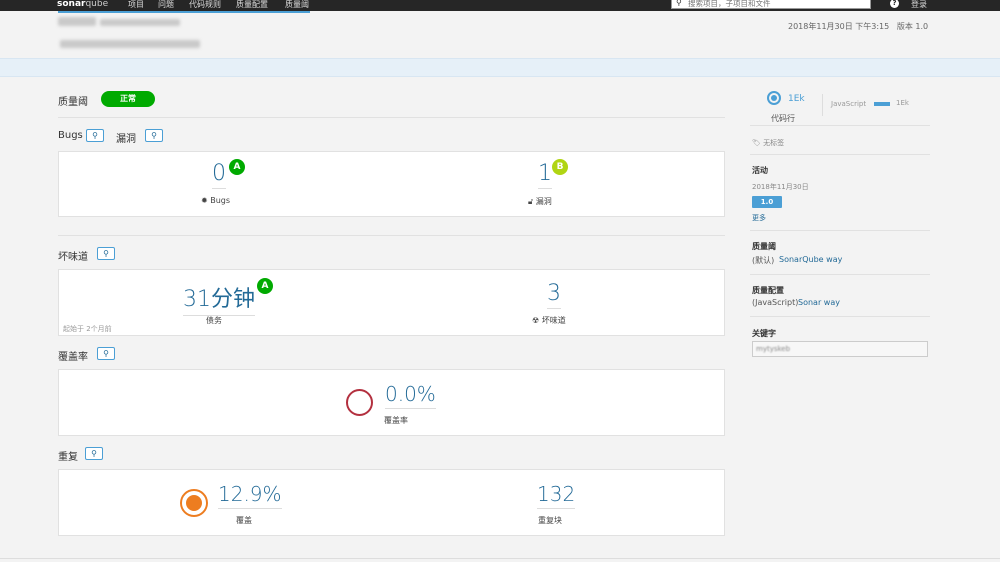  I want to click on analysis-meta: 2018年11月30日 下午3:15 版本 1.0, so click(858, 26).